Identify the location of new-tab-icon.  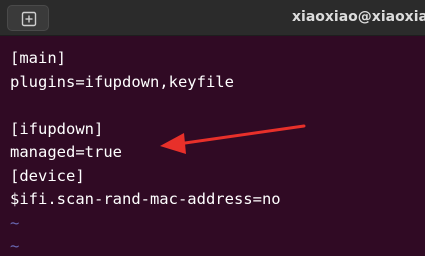
(29, 19).